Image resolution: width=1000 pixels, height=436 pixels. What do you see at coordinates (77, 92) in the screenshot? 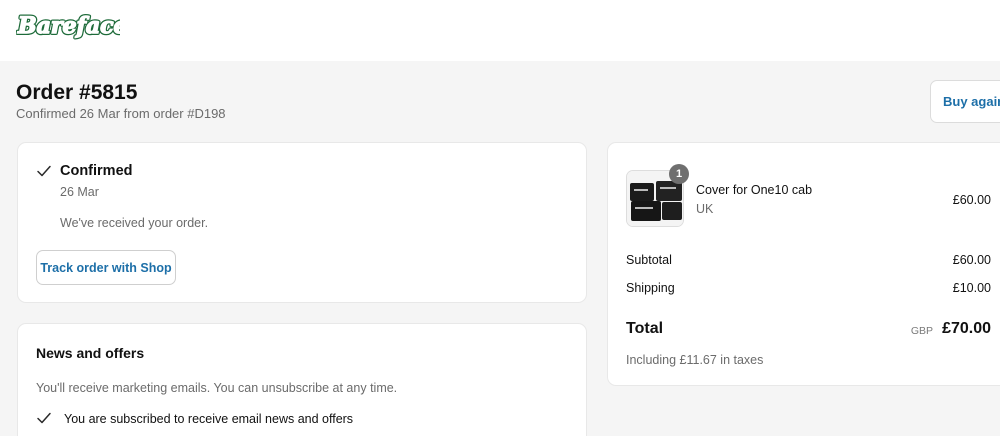
I see `order-title: Order #5815` at bounding box center [77, 92].